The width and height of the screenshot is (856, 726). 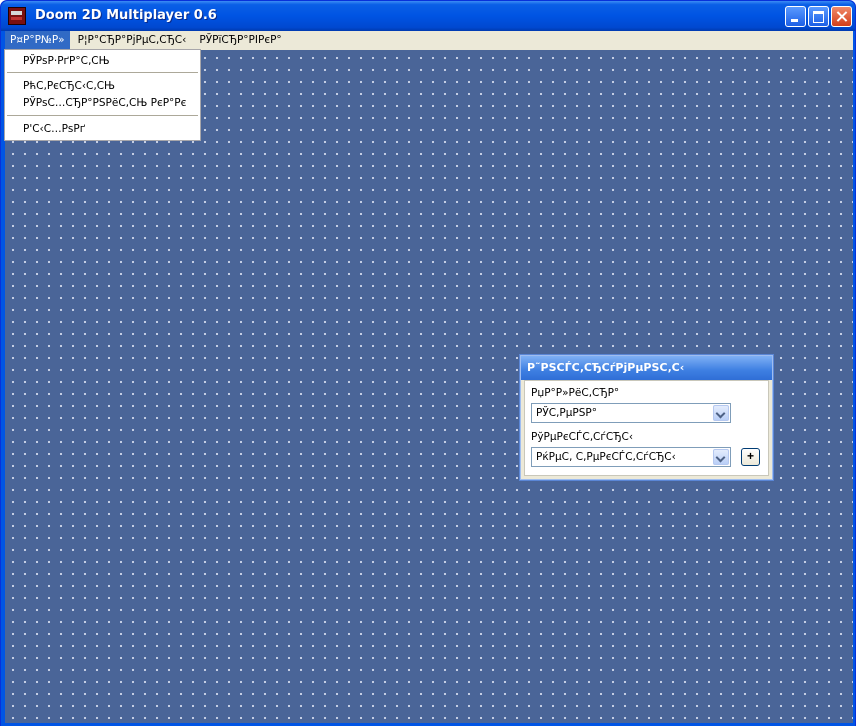 What do you see at coordinates (54, 129) in the screenshot?
I see `menu-item-exit: Р'С‹С…РѕРґ` at bounding box center [54, 129].